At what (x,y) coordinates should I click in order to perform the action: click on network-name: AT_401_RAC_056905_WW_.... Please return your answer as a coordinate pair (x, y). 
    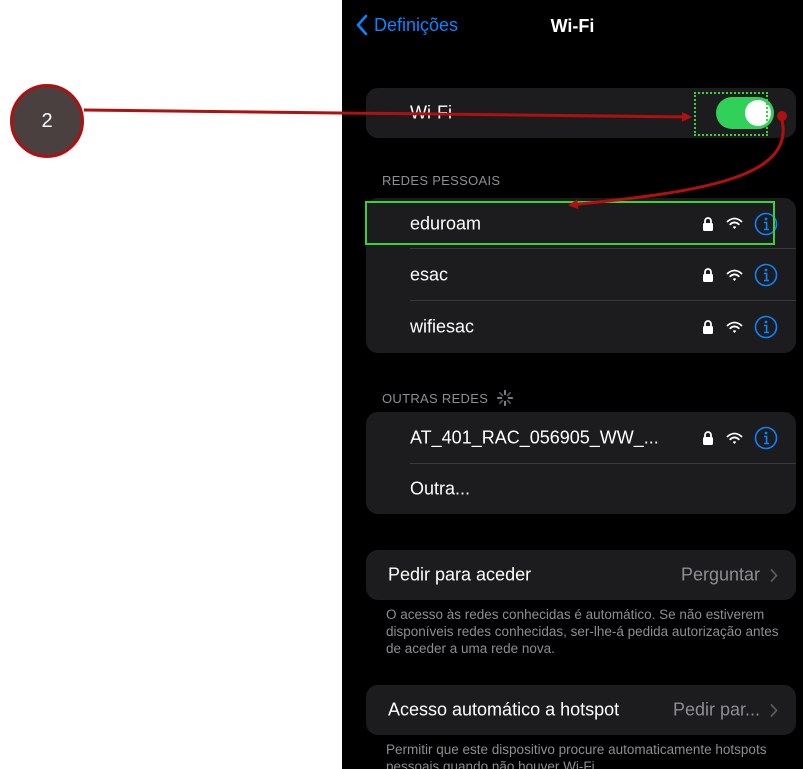
    Looking at the image, I should click on (534, 437).